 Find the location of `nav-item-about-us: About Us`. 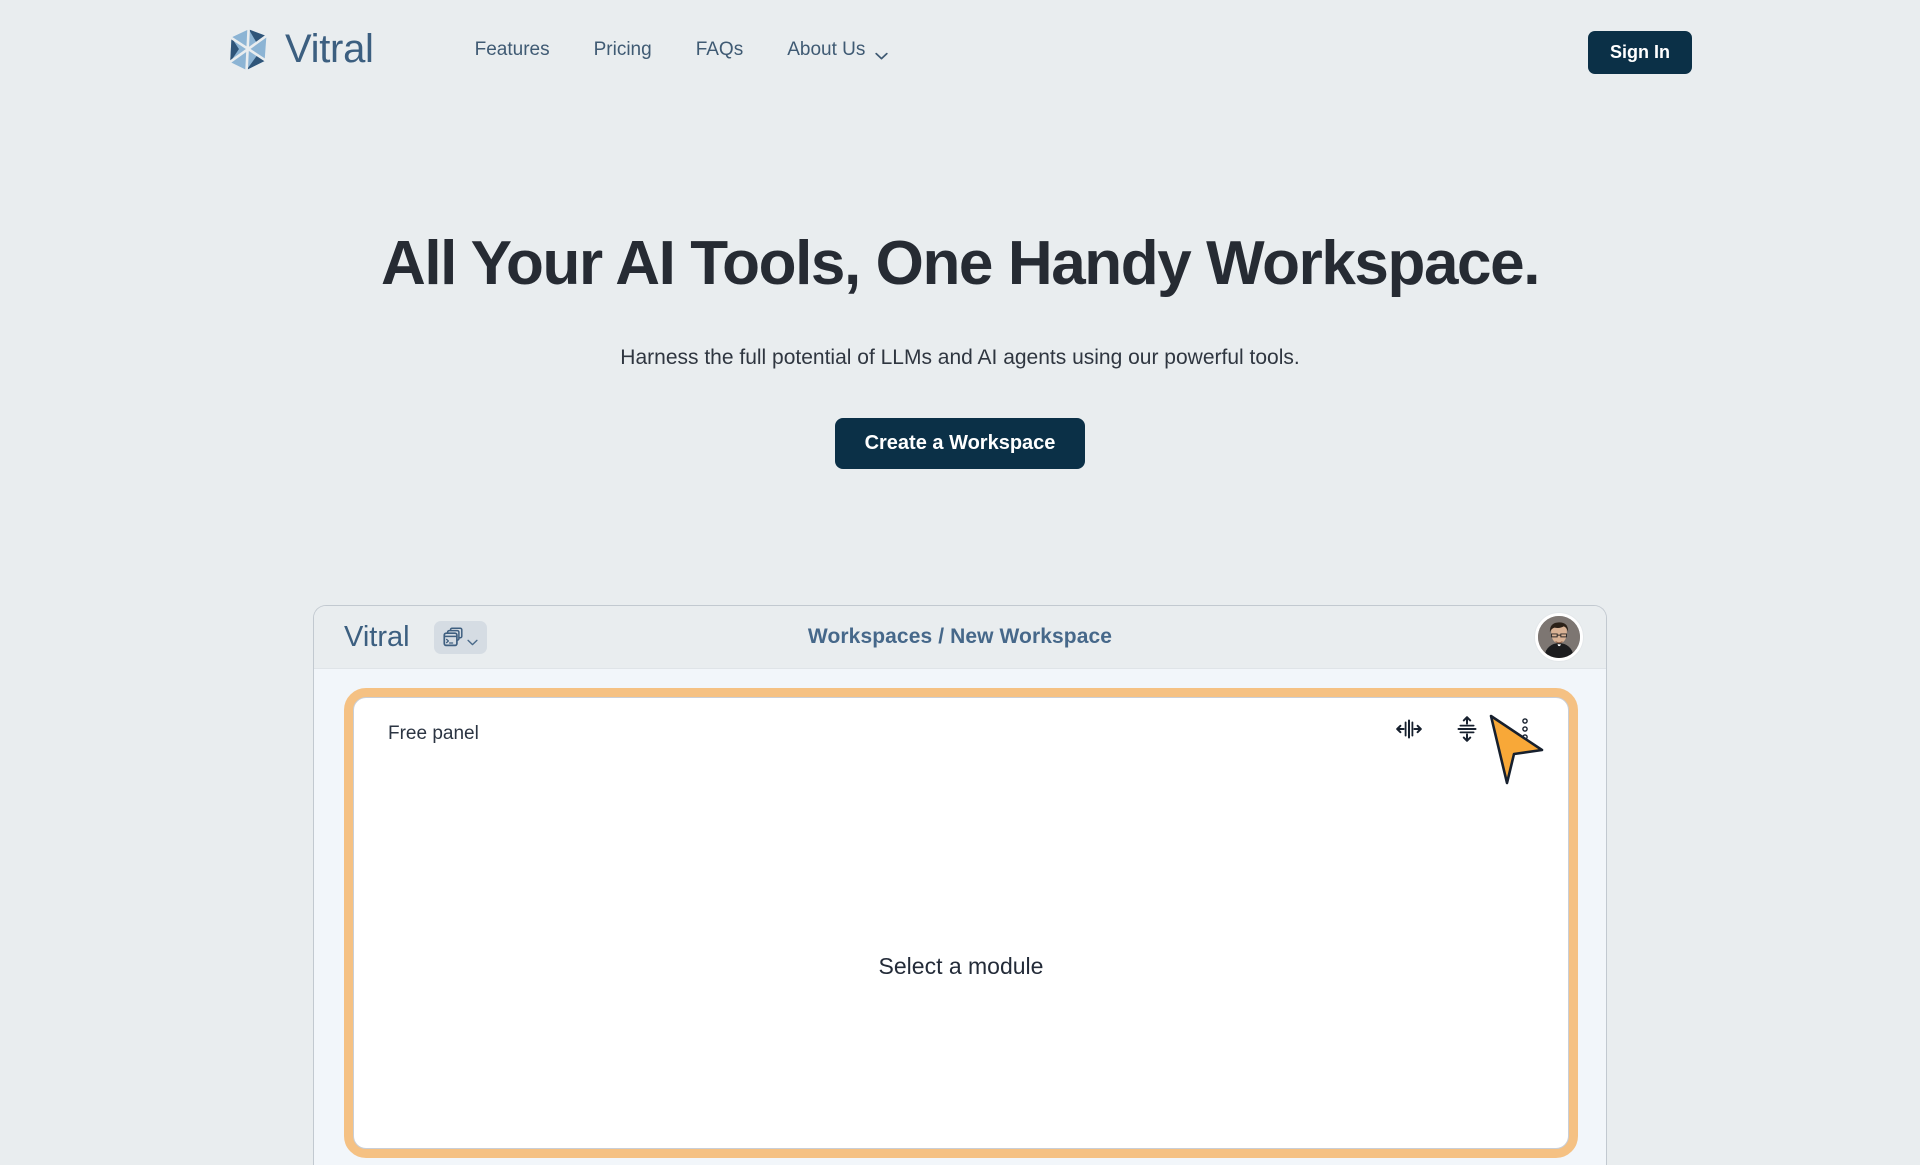

nav-item-about-us: About Us is located at coordinates (837, 49).